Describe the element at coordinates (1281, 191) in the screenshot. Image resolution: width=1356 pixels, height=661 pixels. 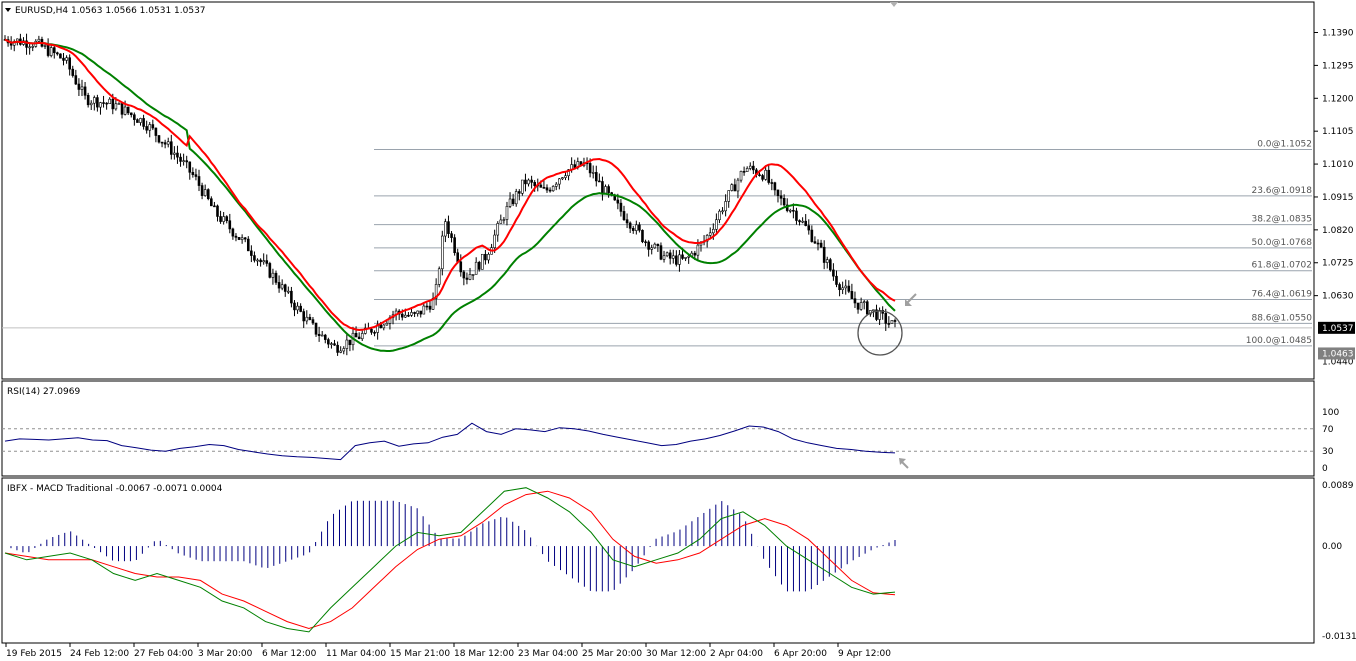
I see `fib-label: 23.6@1.0918` at that location.